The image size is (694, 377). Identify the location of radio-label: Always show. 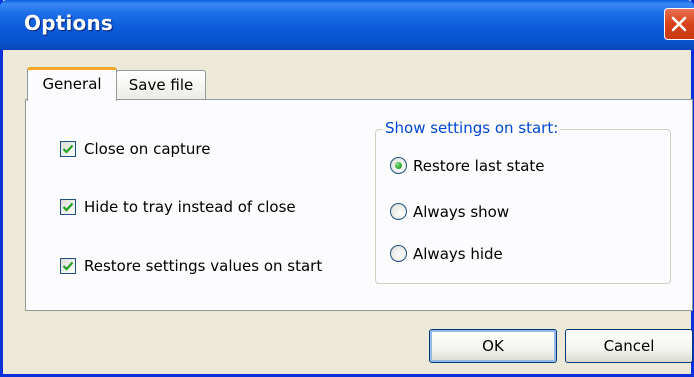
(461, 212).